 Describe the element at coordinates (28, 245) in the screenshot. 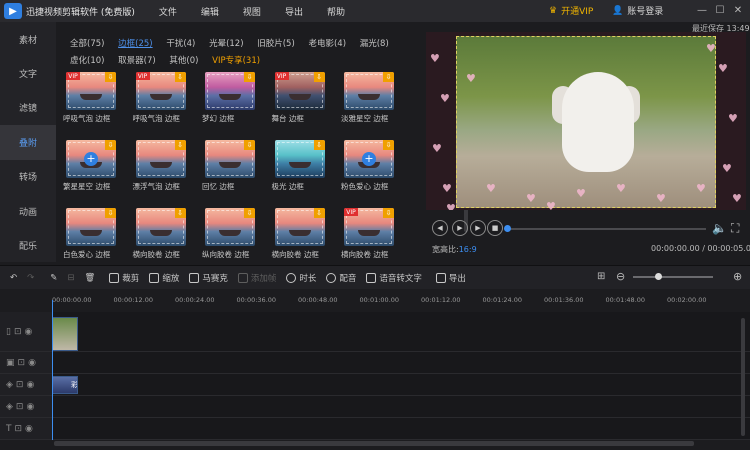

I see `nav-music: 配乐` at that location.